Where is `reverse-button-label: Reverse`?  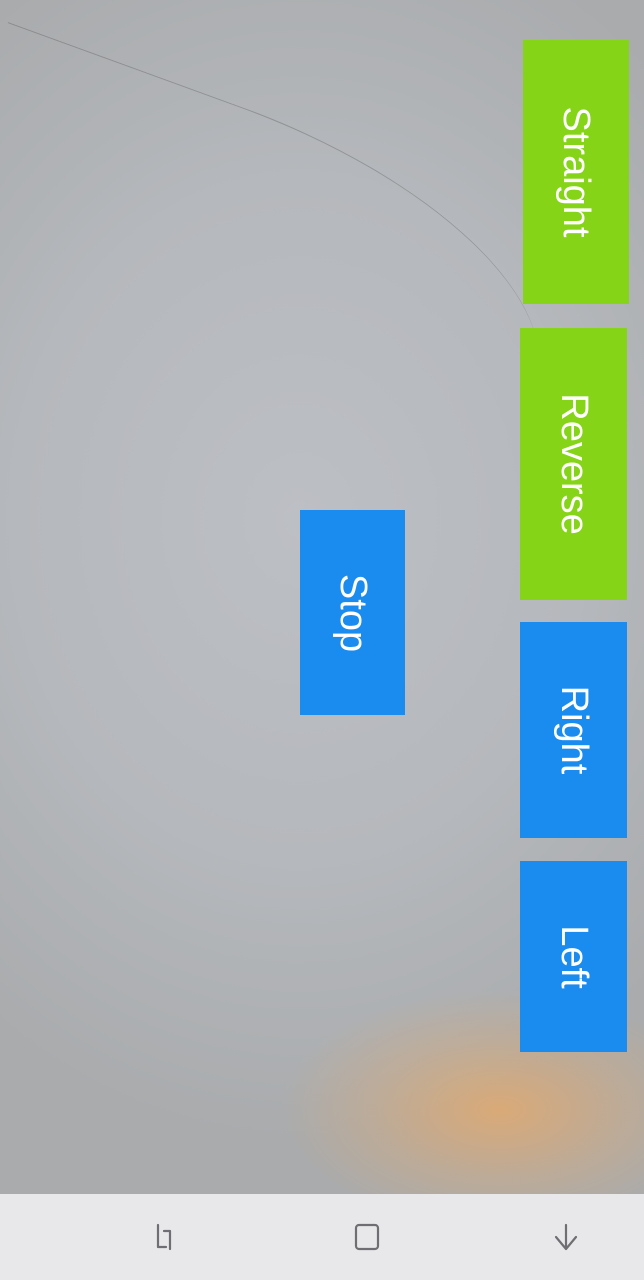 reverse-button-label: Reverse is located at coordinates (573, 464).